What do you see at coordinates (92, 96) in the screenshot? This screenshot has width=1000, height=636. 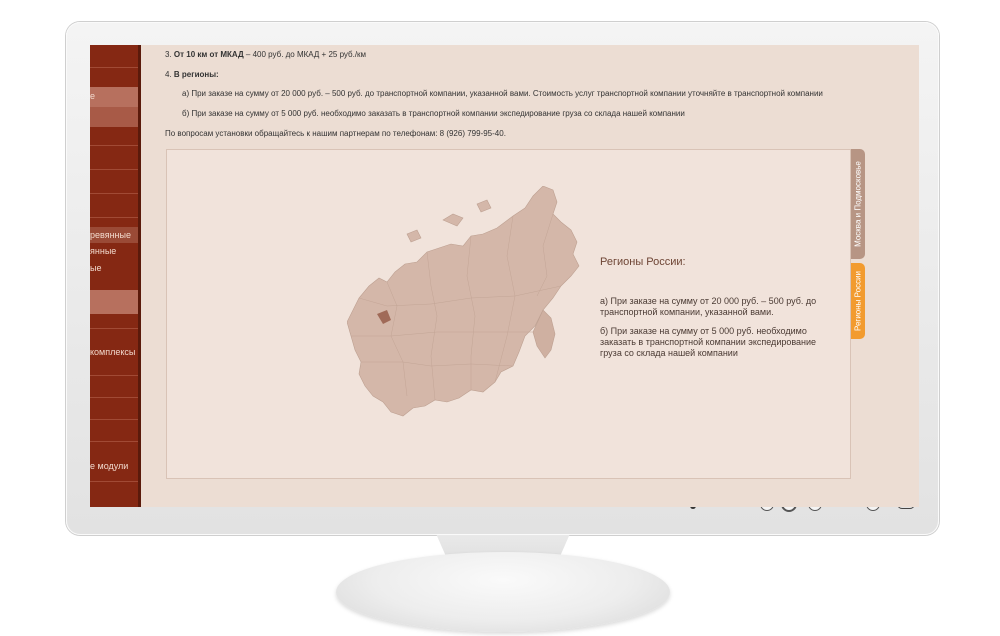 I see `sidebar-item-1: е` at bounding box center [92, 96].